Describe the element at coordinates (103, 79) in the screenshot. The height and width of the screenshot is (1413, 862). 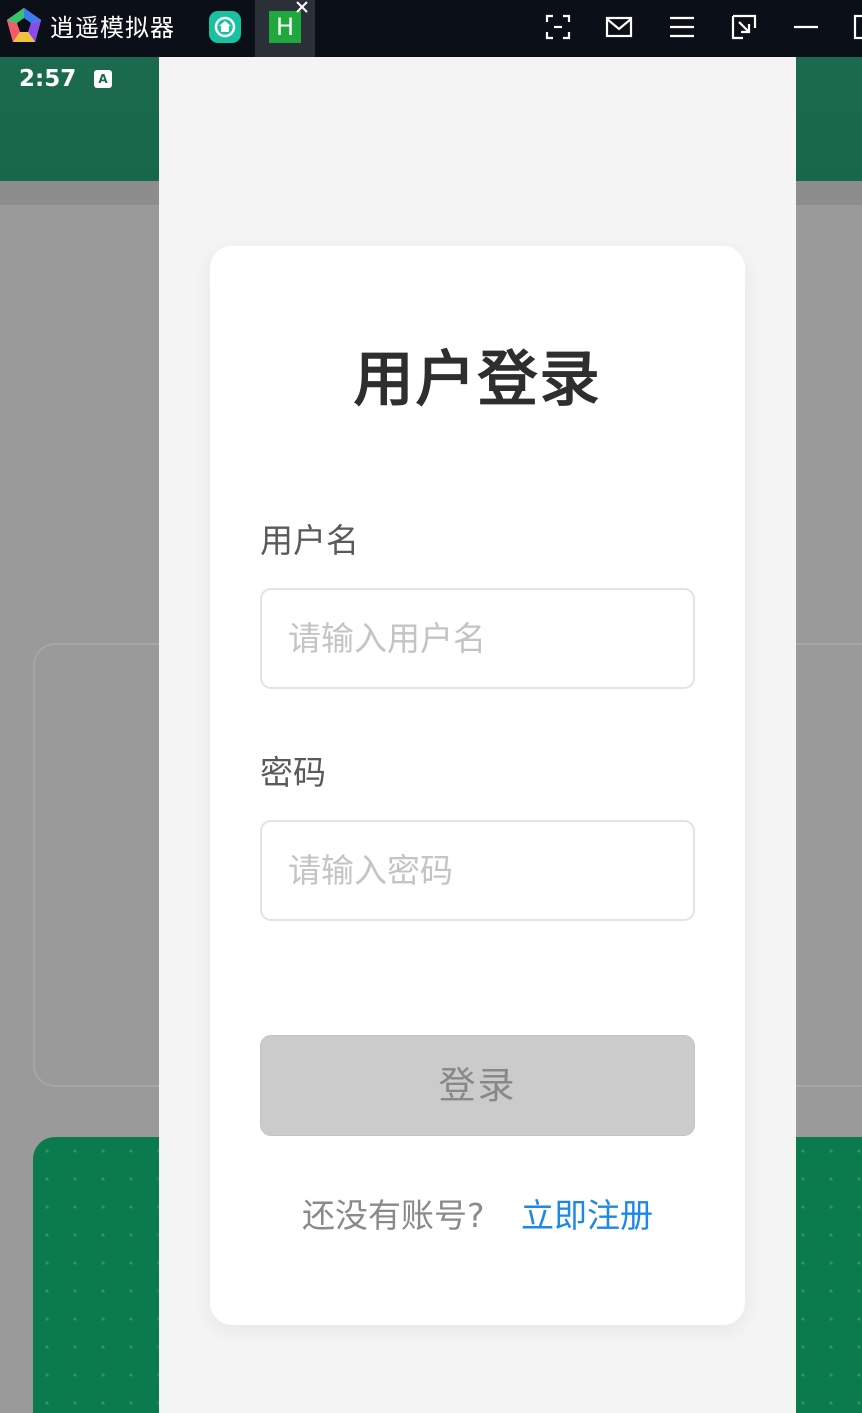
I see `keyboard-indicator-icon: A` at that location.